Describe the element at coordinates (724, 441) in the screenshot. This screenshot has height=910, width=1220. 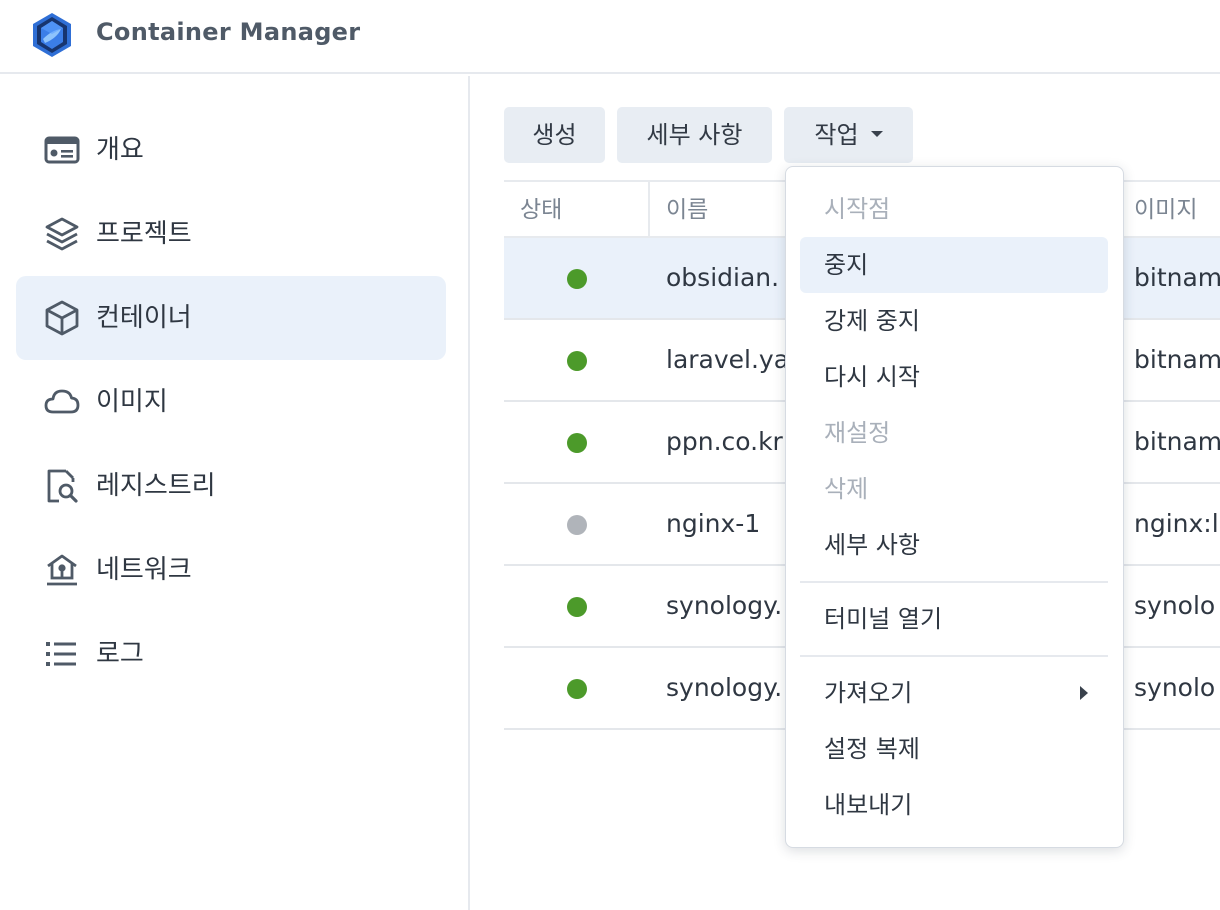
I see `container-name: ppn.co.kr` at that location.